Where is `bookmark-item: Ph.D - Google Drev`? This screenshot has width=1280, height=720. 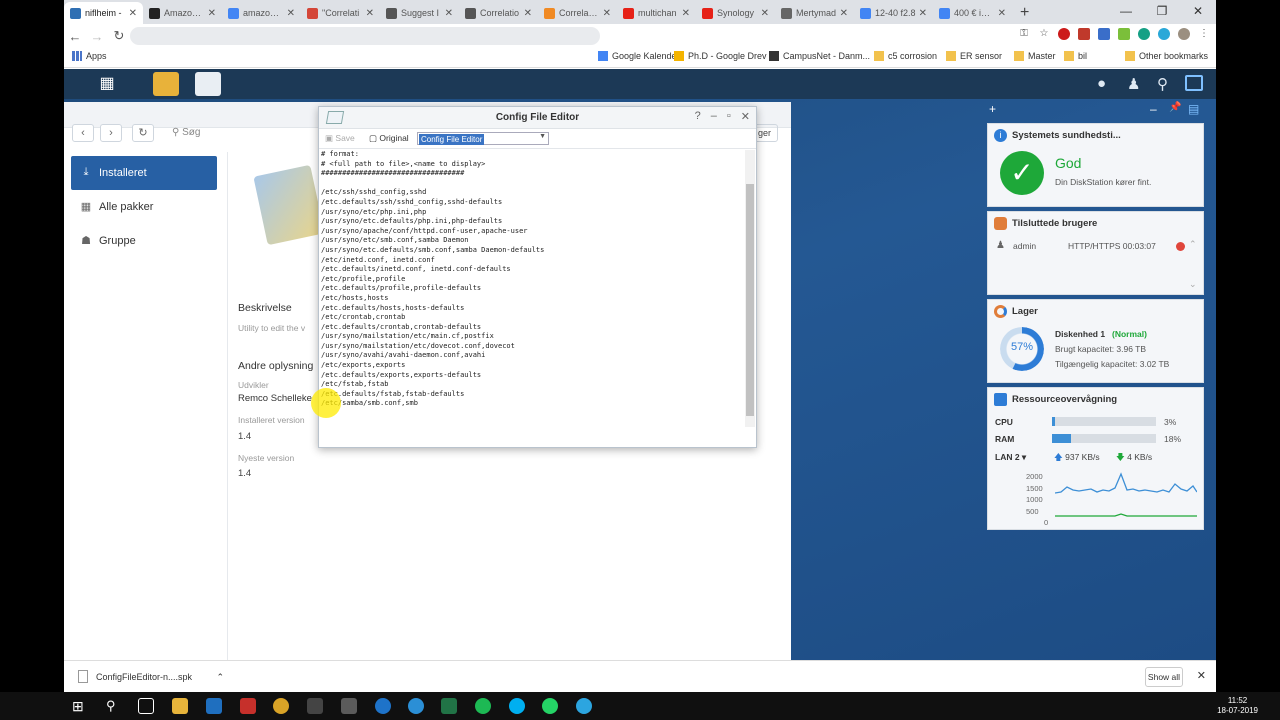 bookmark-item: Ph.D - Google Drev is located at coordinates (720, 56).